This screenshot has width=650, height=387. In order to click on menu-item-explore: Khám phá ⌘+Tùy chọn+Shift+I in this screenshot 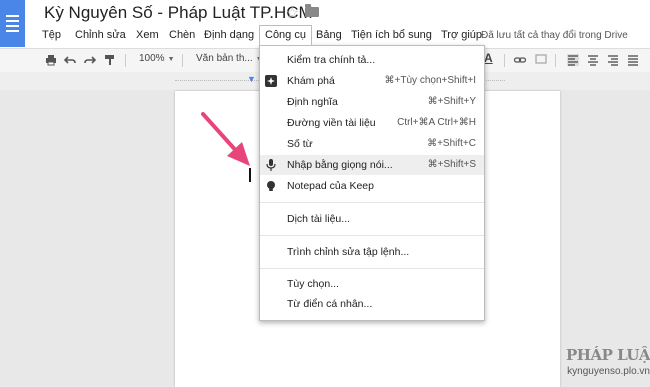, I will do `click(372, 81)`.